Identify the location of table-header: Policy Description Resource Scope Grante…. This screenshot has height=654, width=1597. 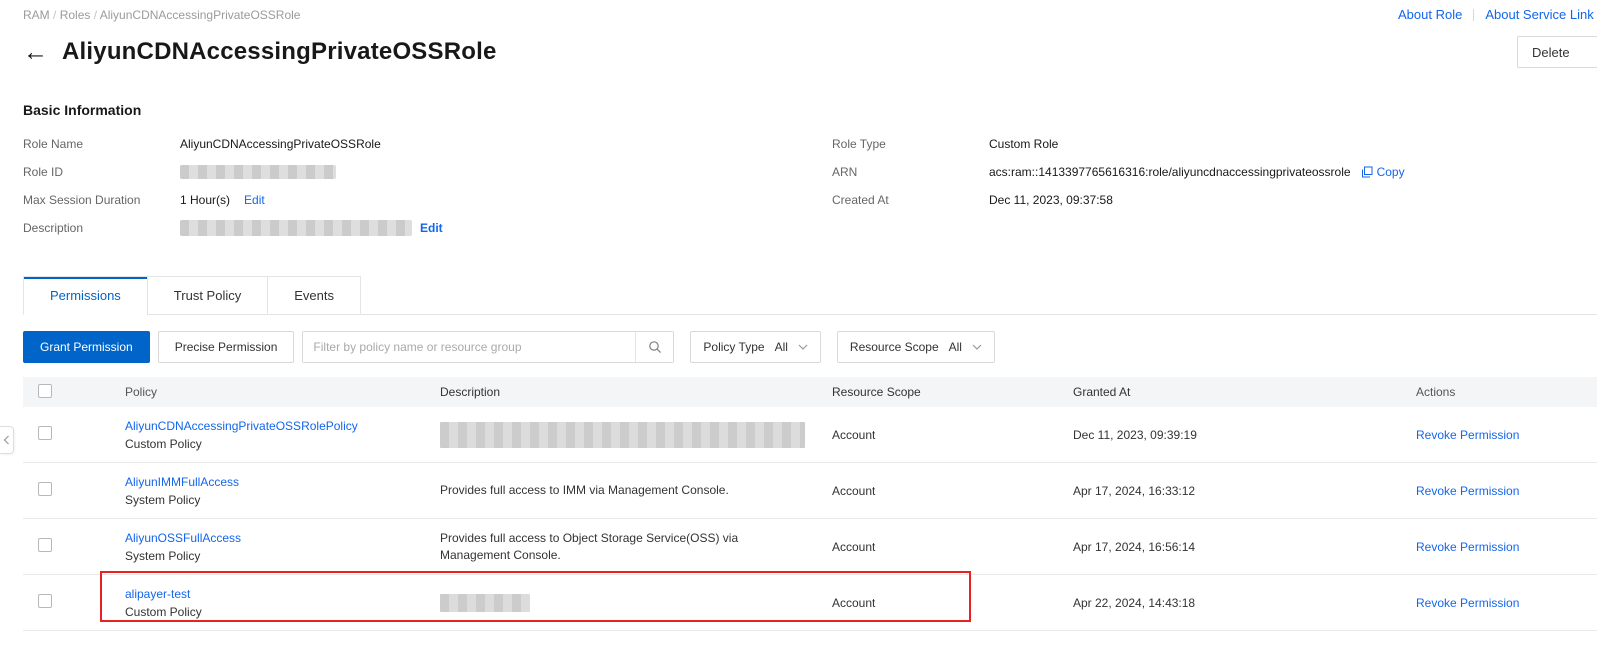
(810, 392).